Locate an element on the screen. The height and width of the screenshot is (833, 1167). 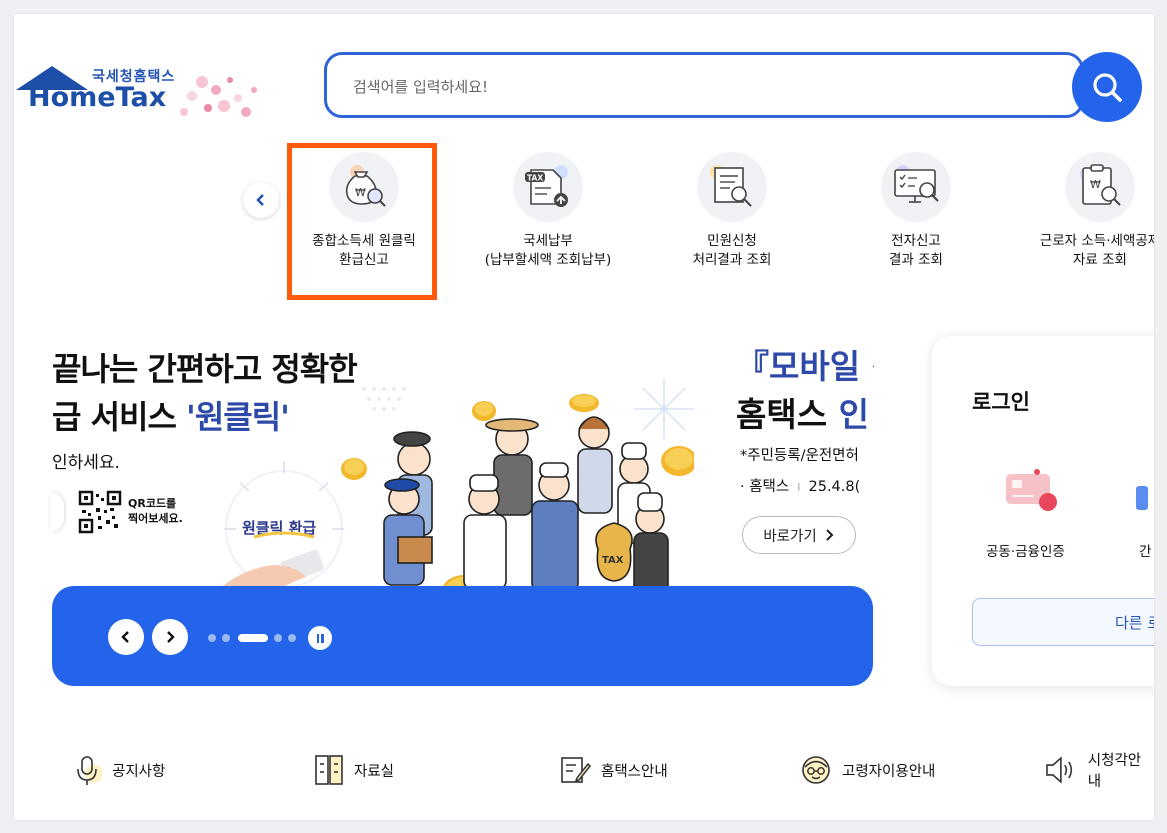
quick-menu-item-e-filing-result: 전자신고 결과 조회 is located at coordinates (916, 211).